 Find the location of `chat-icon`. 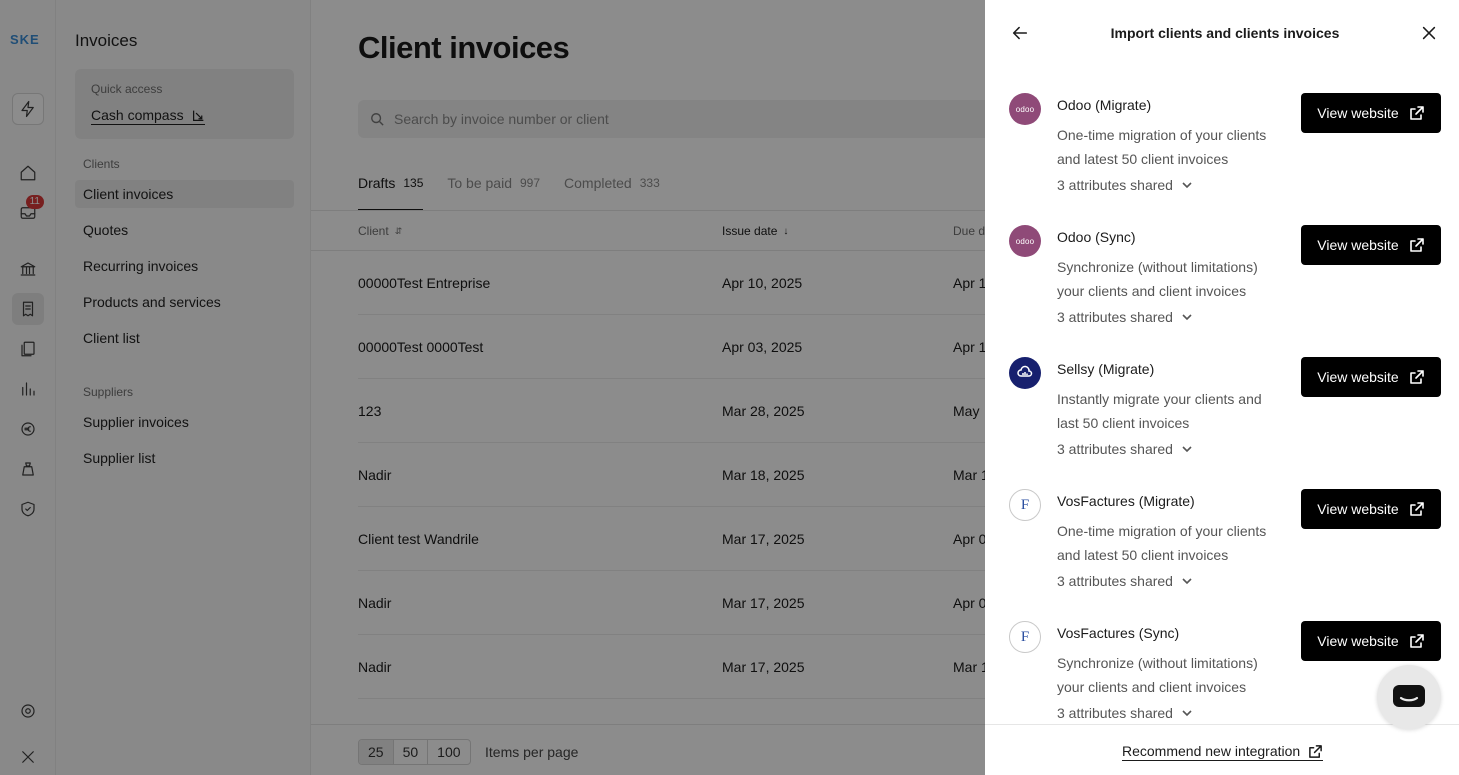

chat-icon is located at coordinates (1409, 696).